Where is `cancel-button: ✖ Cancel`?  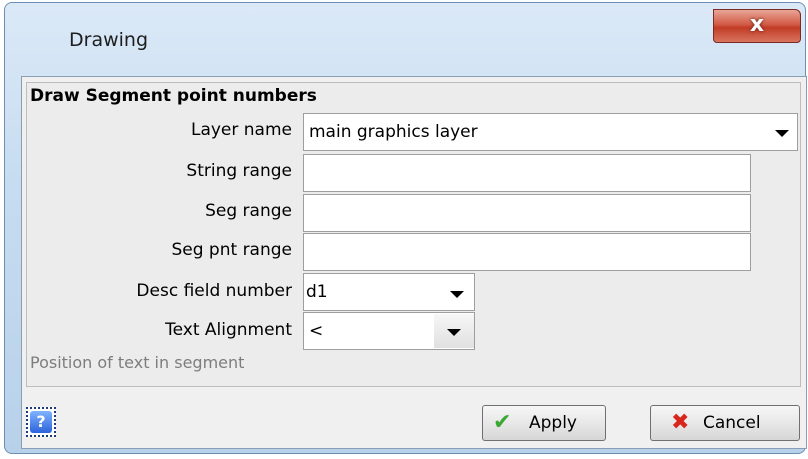 cancel-button: ✖ Cancel is located at coordinates (725, 423).